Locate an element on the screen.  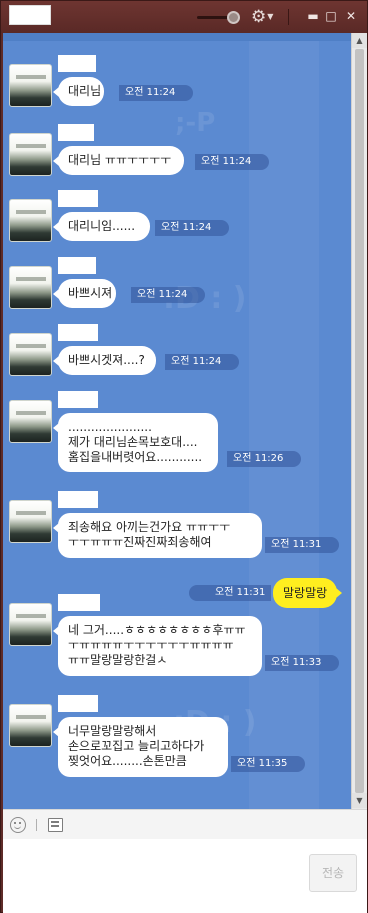
message-bubble: 바쁘시져 is located at coordinates (84, 293).